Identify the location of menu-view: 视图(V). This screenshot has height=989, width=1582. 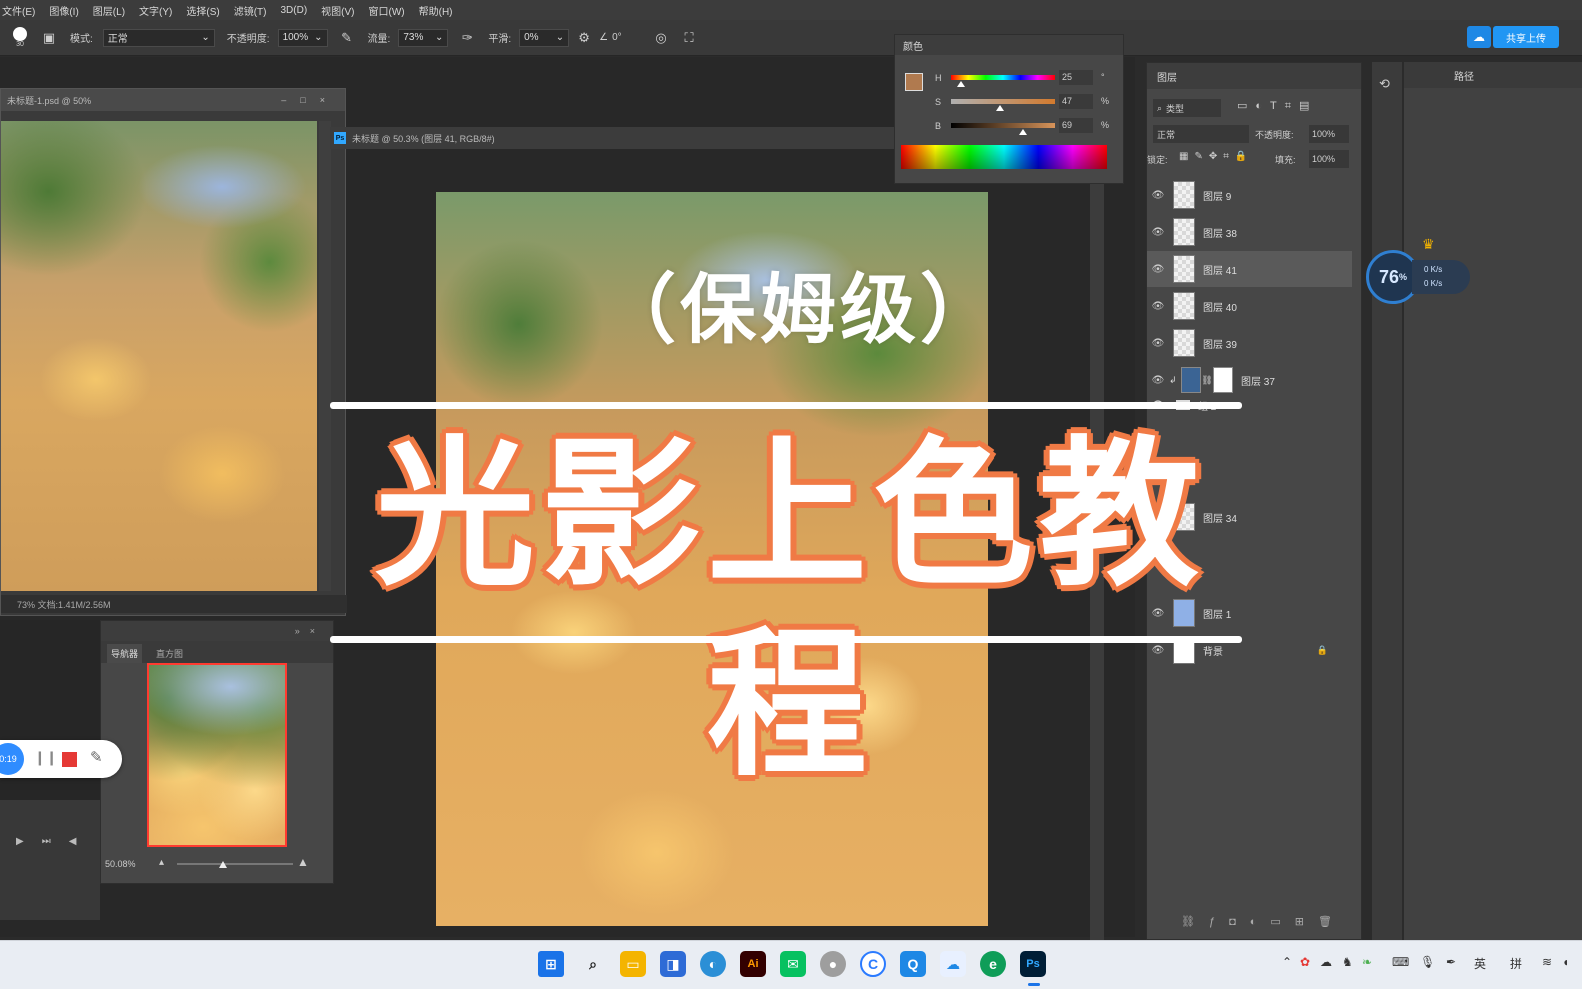
(337, 10).